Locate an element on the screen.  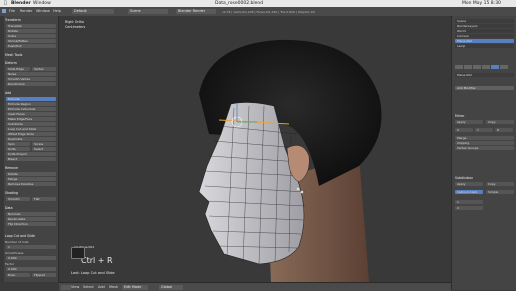
subsurf-apply-button: Apply is located at coordinates (469, 184).